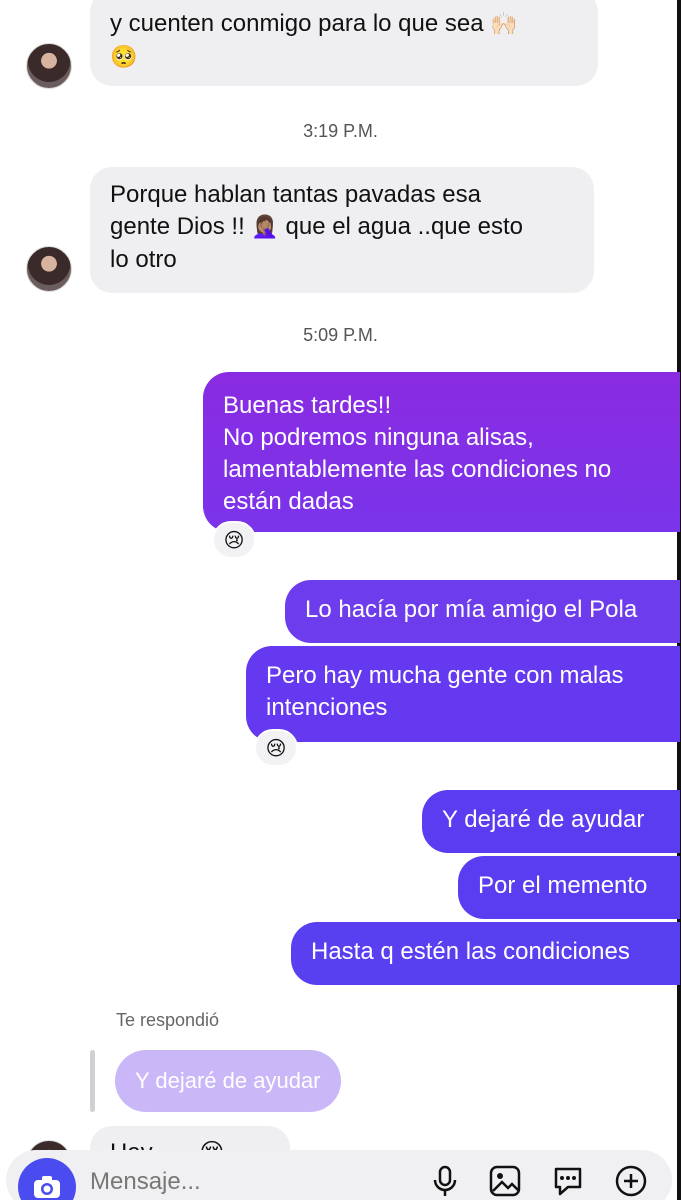 This screenshot has height=1200, width=681. I want to click on message-text-line: Y dejaré de ayudar, so click(543, 819).